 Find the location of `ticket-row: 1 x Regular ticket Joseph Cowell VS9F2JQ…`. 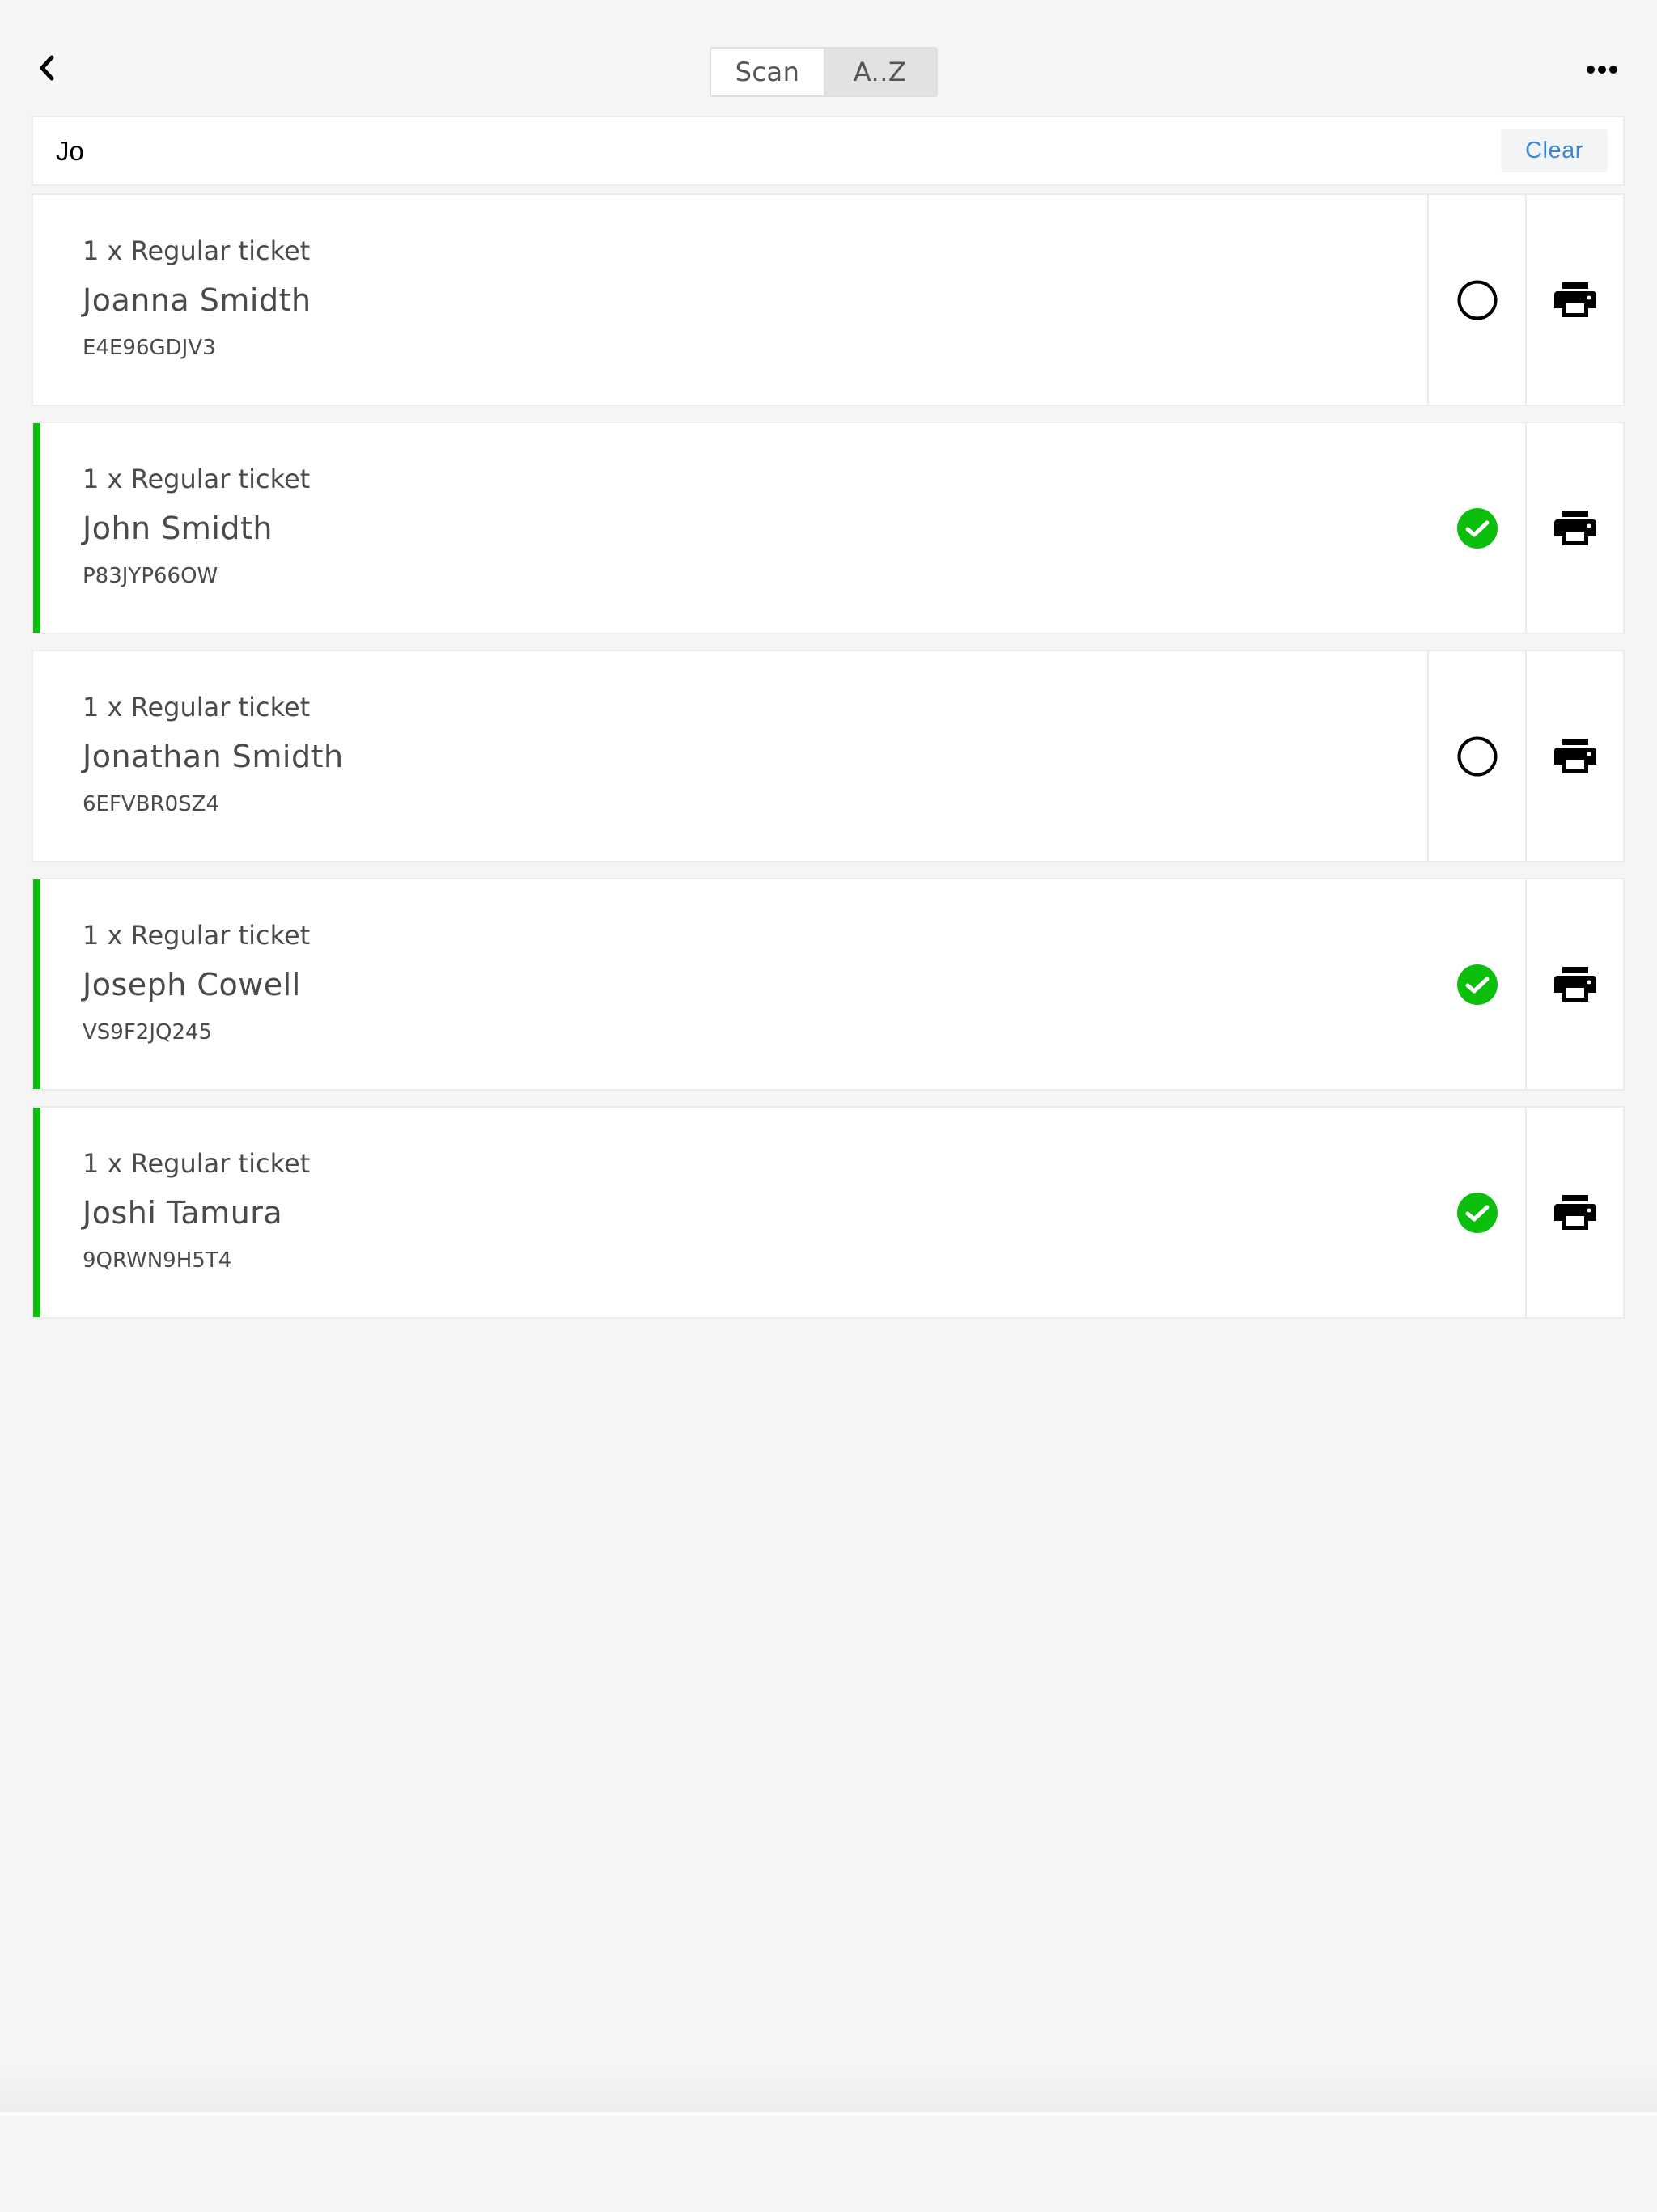

ticket-row: 1 x Regular ticket Joseph Cowell VS9F2JQ… is located at coordinates (828, 984).